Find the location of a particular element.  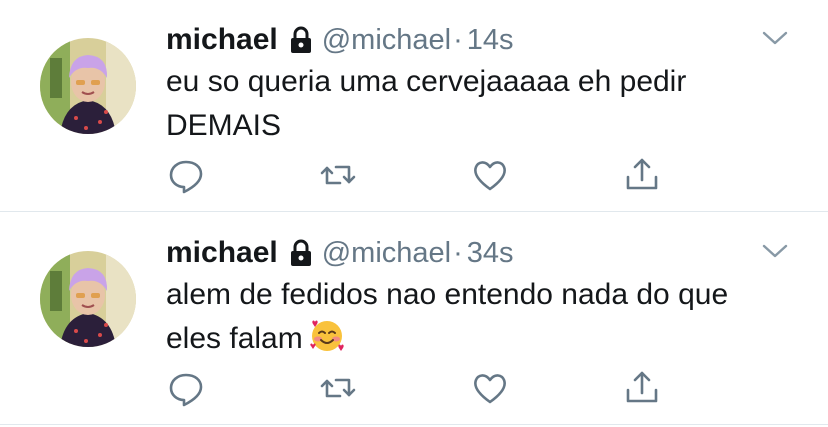

timestamp: 34s is located at coordinates (490, 253).